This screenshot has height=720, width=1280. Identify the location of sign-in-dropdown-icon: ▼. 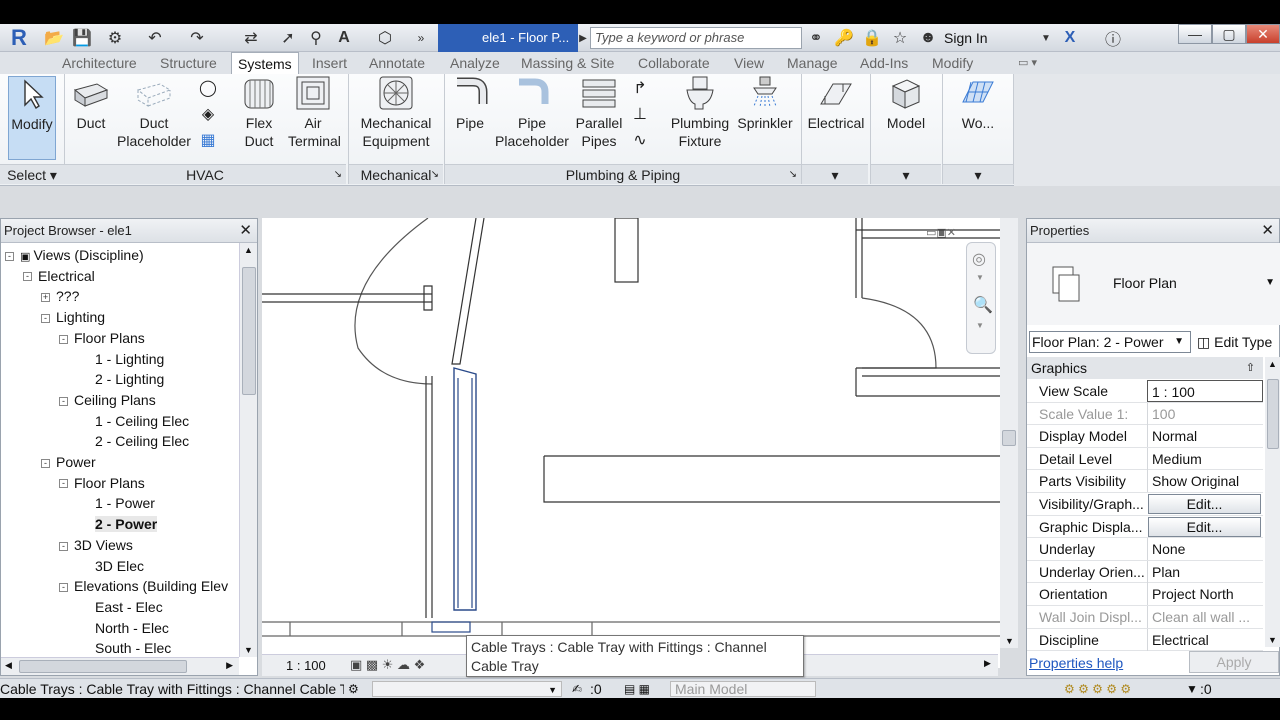
(1046, 38).